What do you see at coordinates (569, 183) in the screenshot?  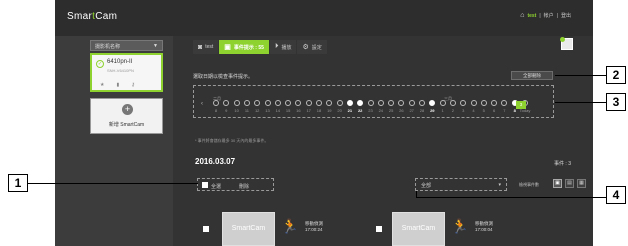 I see `view-medium-button: ▤` at bounding box center [569, 183].